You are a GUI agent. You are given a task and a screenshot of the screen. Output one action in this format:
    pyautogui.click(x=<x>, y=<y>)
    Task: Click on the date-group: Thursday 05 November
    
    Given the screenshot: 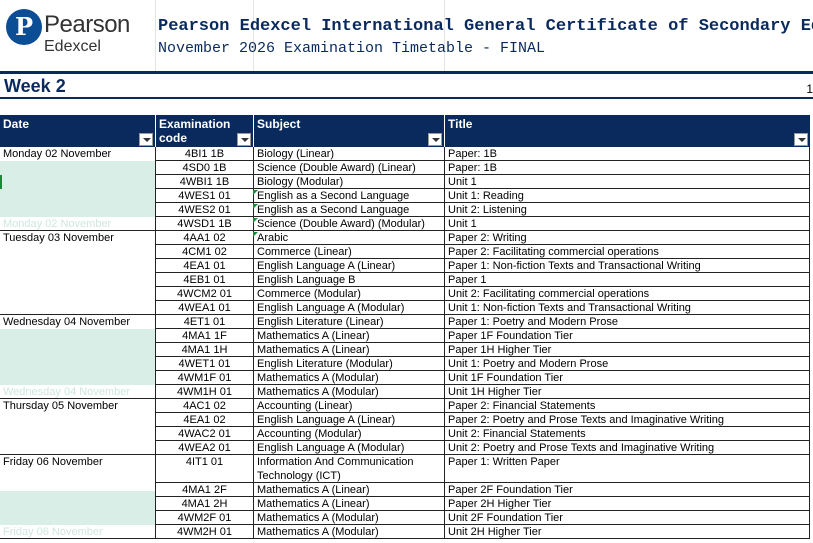 What is the action you would take?
    pyautogui.click(x=77, y=427)
    